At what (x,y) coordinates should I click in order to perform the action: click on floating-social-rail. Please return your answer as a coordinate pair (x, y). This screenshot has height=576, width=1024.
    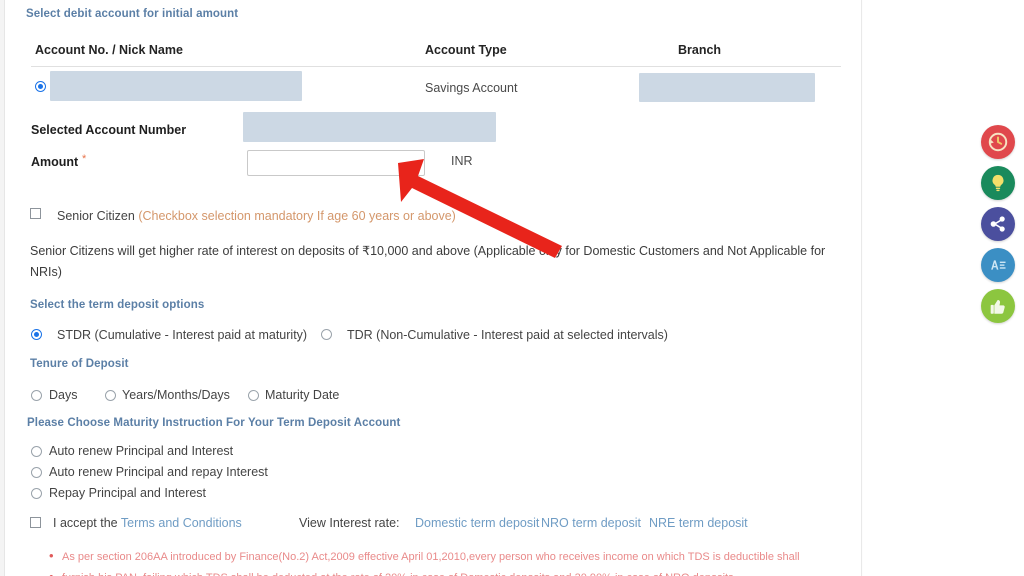
    Looking at the image, I should click on (999, 227).